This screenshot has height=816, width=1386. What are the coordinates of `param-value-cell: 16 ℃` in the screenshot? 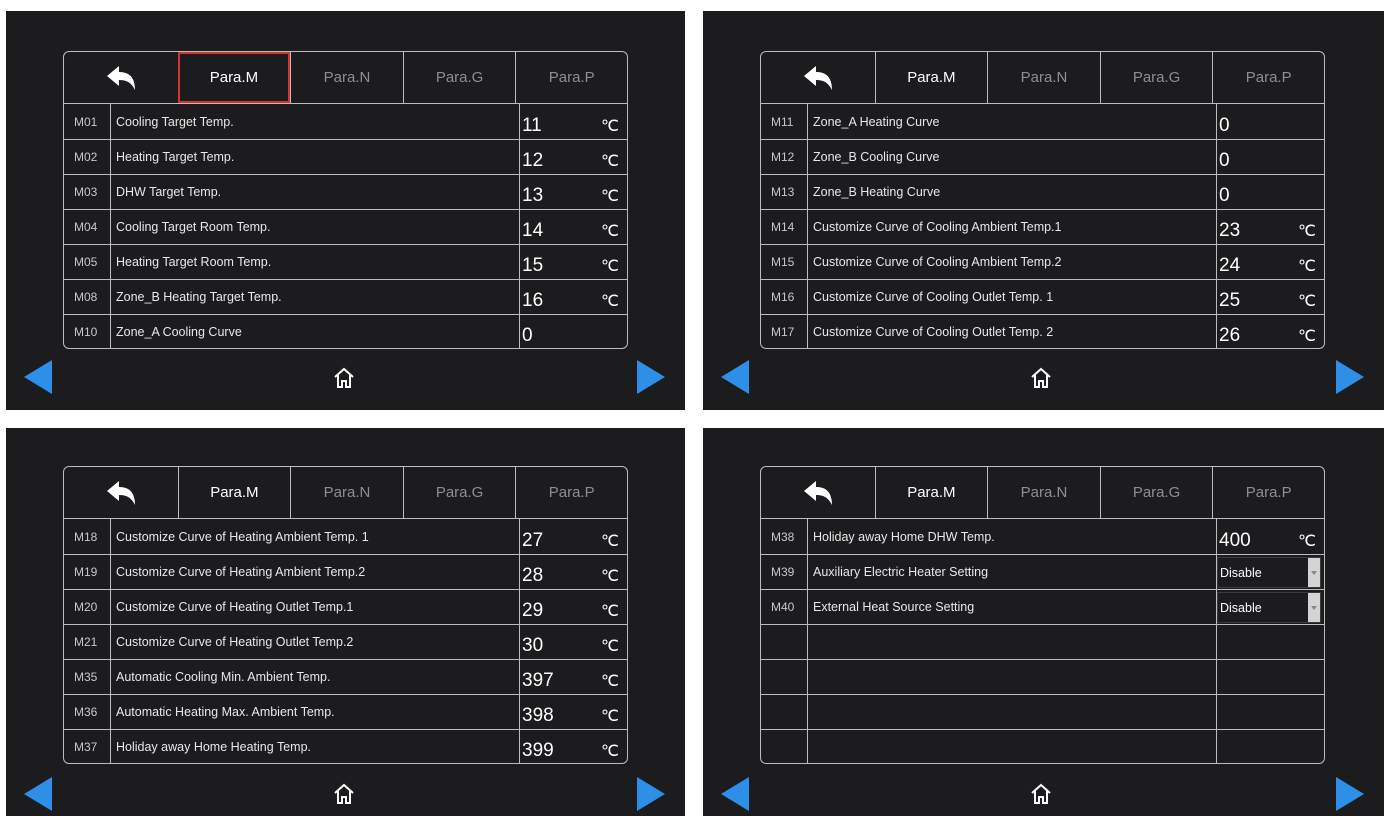 It's located at (573, 297).